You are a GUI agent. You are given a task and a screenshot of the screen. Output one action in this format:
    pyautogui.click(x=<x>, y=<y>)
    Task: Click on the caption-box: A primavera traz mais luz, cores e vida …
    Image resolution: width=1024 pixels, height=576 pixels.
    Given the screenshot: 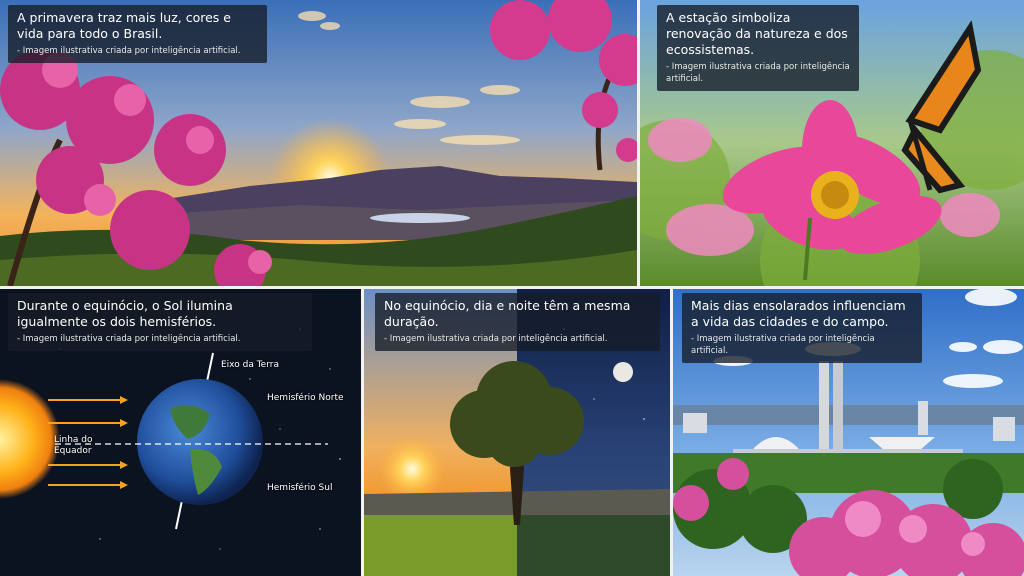 What is the action you would take?
    pyautogui.click(x=137, y=34)
    